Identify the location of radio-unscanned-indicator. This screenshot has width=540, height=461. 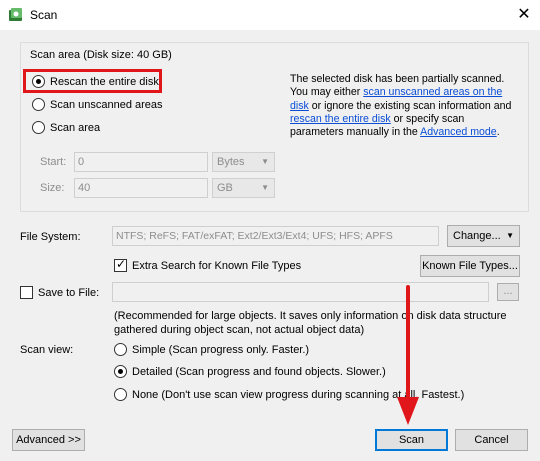
(38, 104).